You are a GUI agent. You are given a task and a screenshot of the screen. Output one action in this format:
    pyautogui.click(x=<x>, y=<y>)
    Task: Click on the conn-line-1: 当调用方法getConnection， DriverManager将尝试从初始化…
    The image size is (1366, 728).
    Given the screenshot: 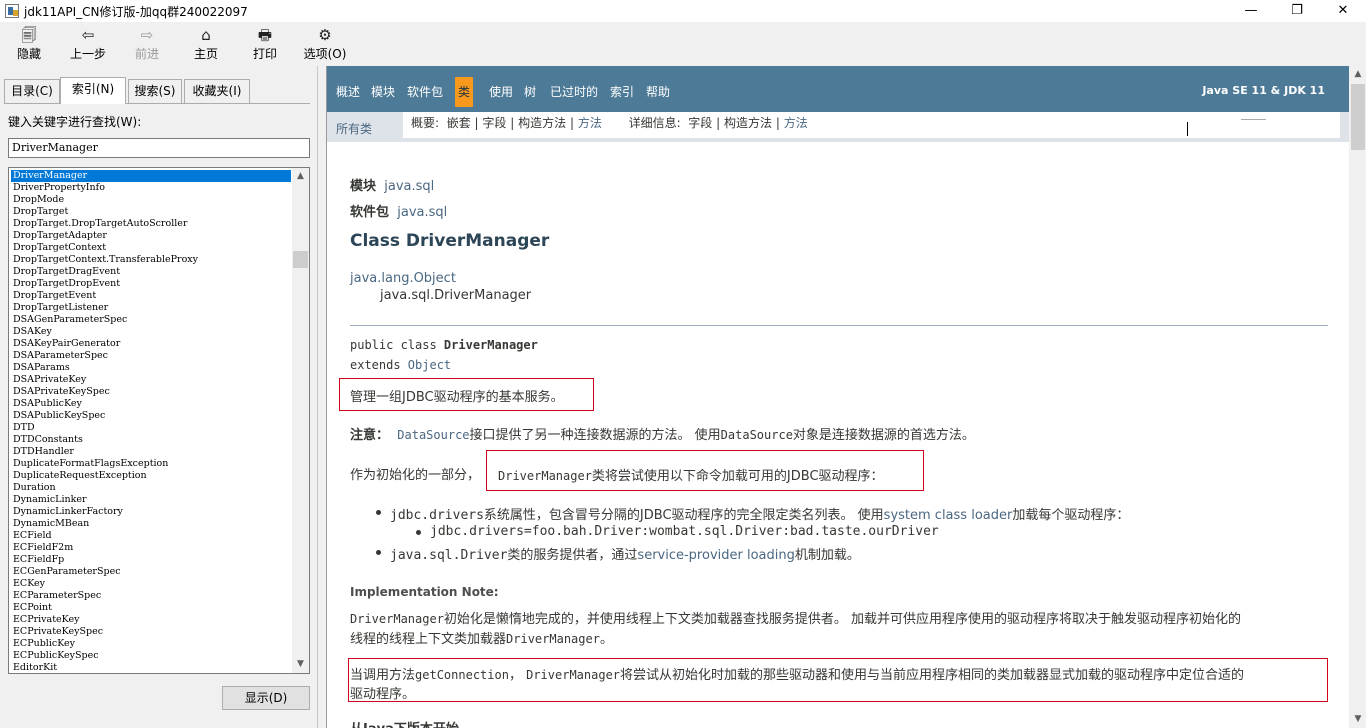 What is the action you would take?
    pyautogui.click(x=797, y=673)
    